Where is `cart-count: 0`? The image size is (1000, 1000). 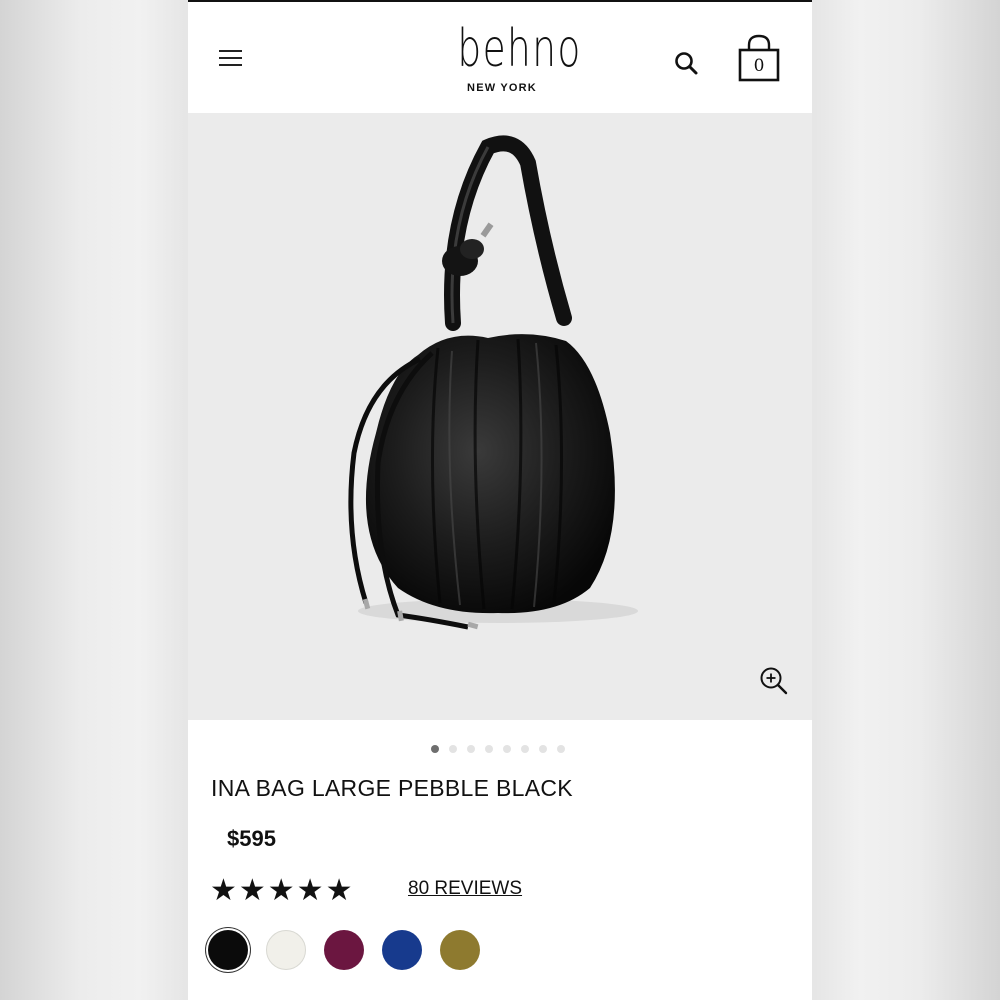 cart-count: 0 is located at coordinates (759, 66).